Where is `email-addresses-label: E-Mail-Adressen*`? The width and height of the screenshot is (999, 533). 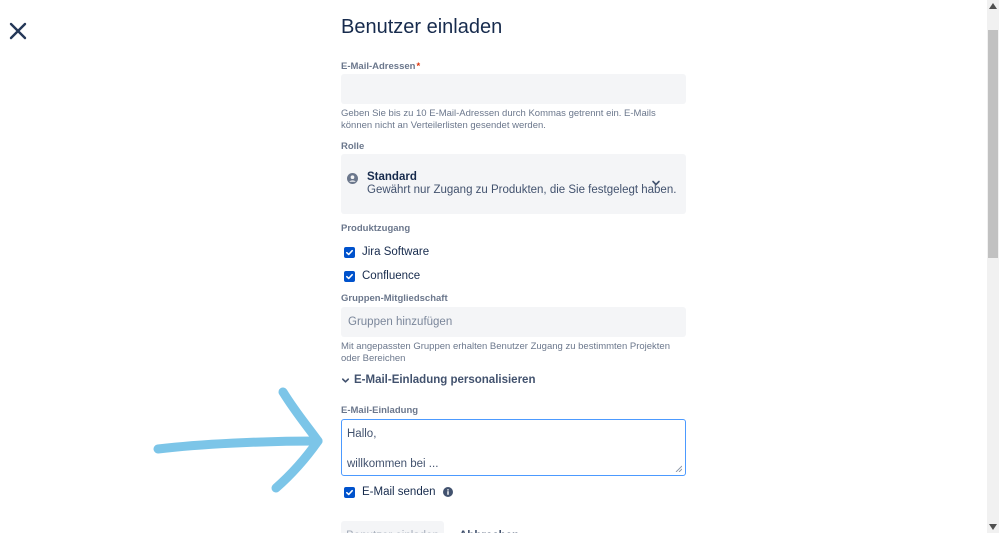
email-addresses-label: E-Mail-Adressen* is located at coordinates (381, 66).